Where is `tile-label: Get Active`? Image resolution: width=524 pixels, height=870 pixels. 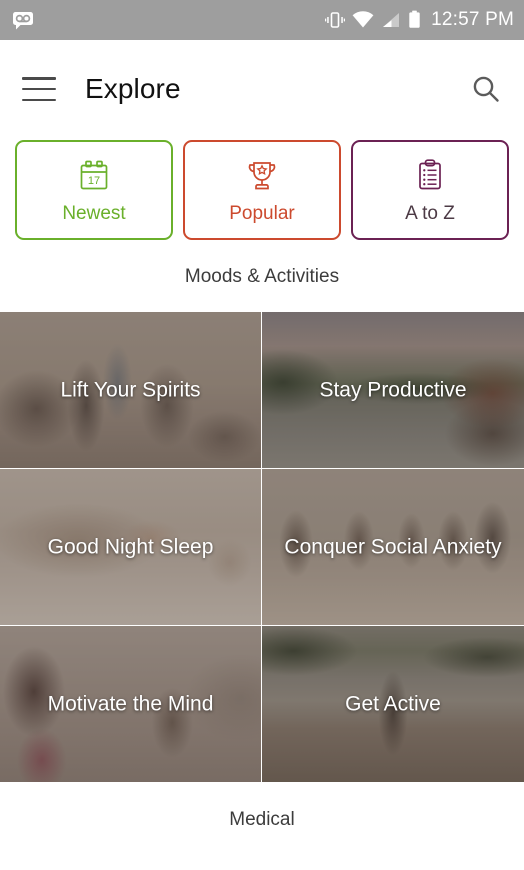 tile-label: Get Active is located at coordinates (393, 704).